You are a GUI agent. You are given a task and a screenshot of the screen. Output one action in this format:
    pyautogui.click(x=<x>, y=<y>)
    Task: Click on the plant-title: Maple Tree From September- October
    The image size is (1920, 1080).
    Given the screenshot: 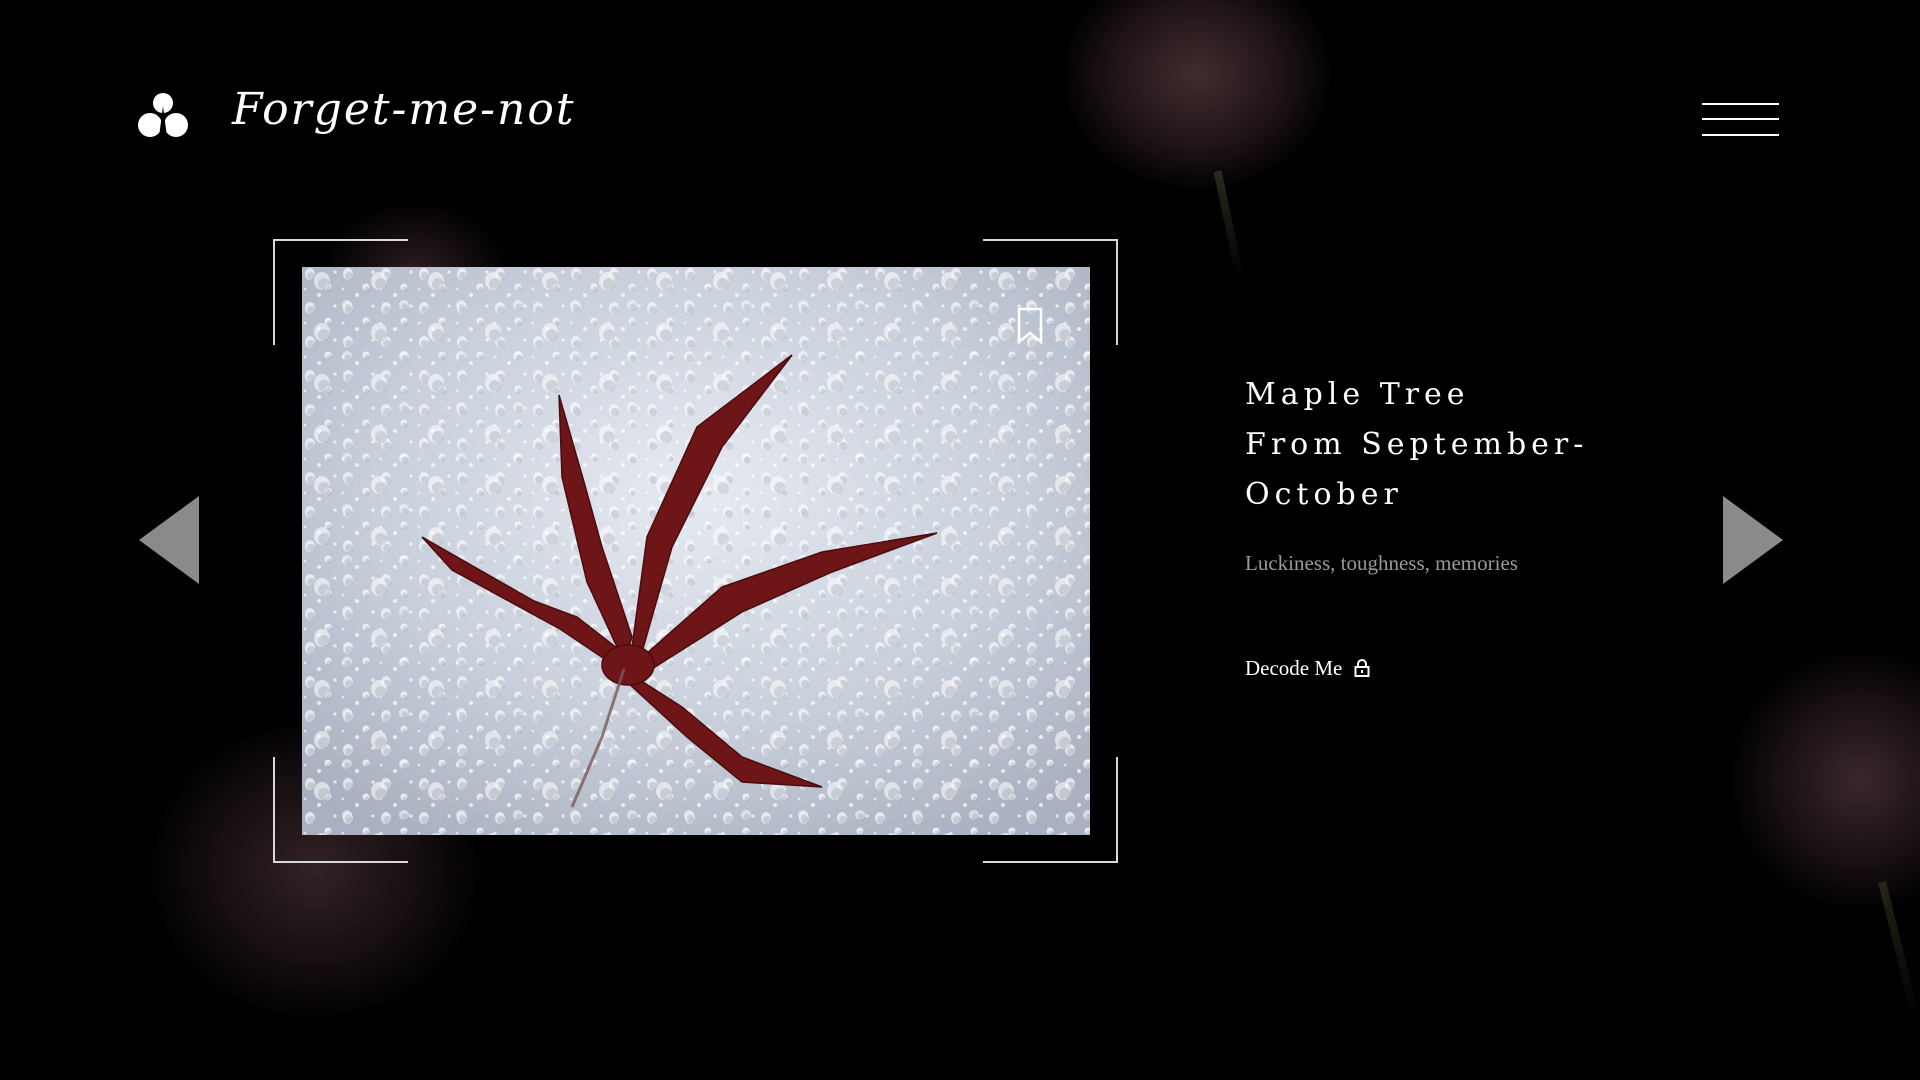 What is the action you would take?
    pyautogui.click(x=1455, y=445)
    